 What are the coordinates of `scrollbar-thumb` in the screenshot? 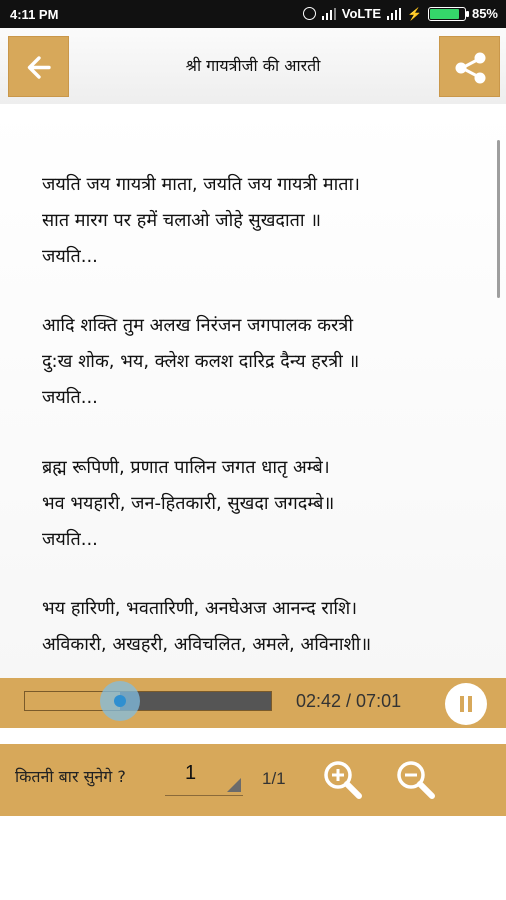 It's located at (498, 219).